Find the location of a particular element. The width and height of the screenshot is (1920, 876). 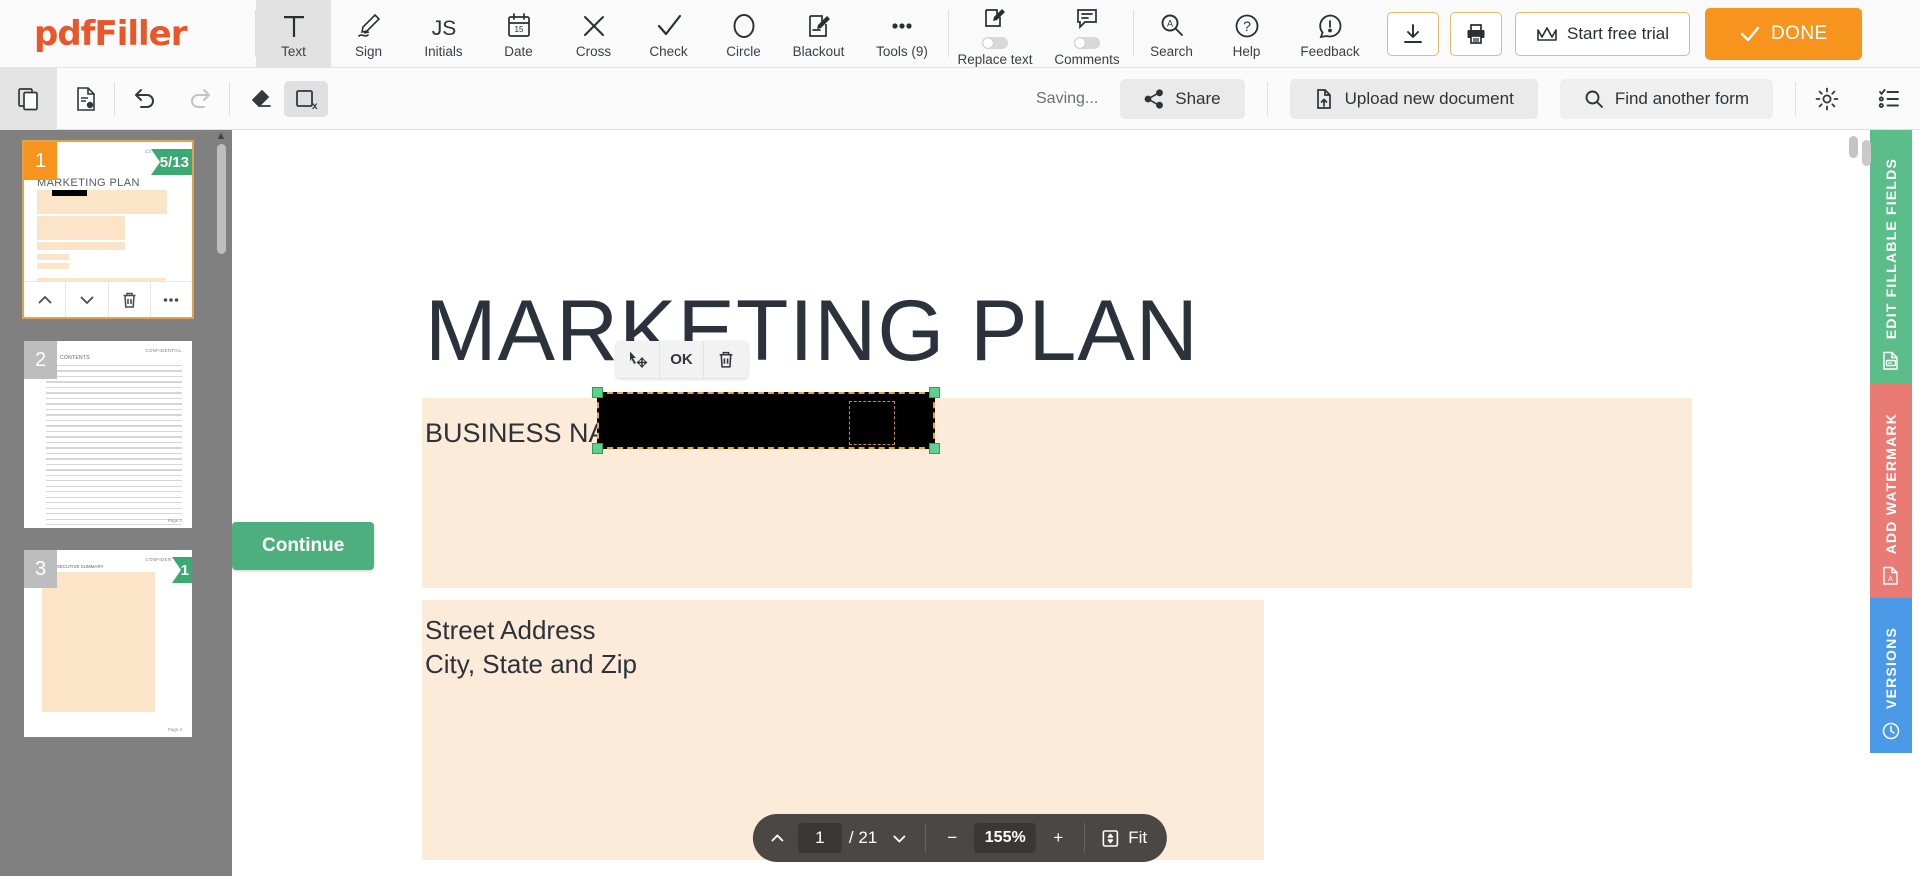

chevron-up-icon is located at coordinates (776, 837).